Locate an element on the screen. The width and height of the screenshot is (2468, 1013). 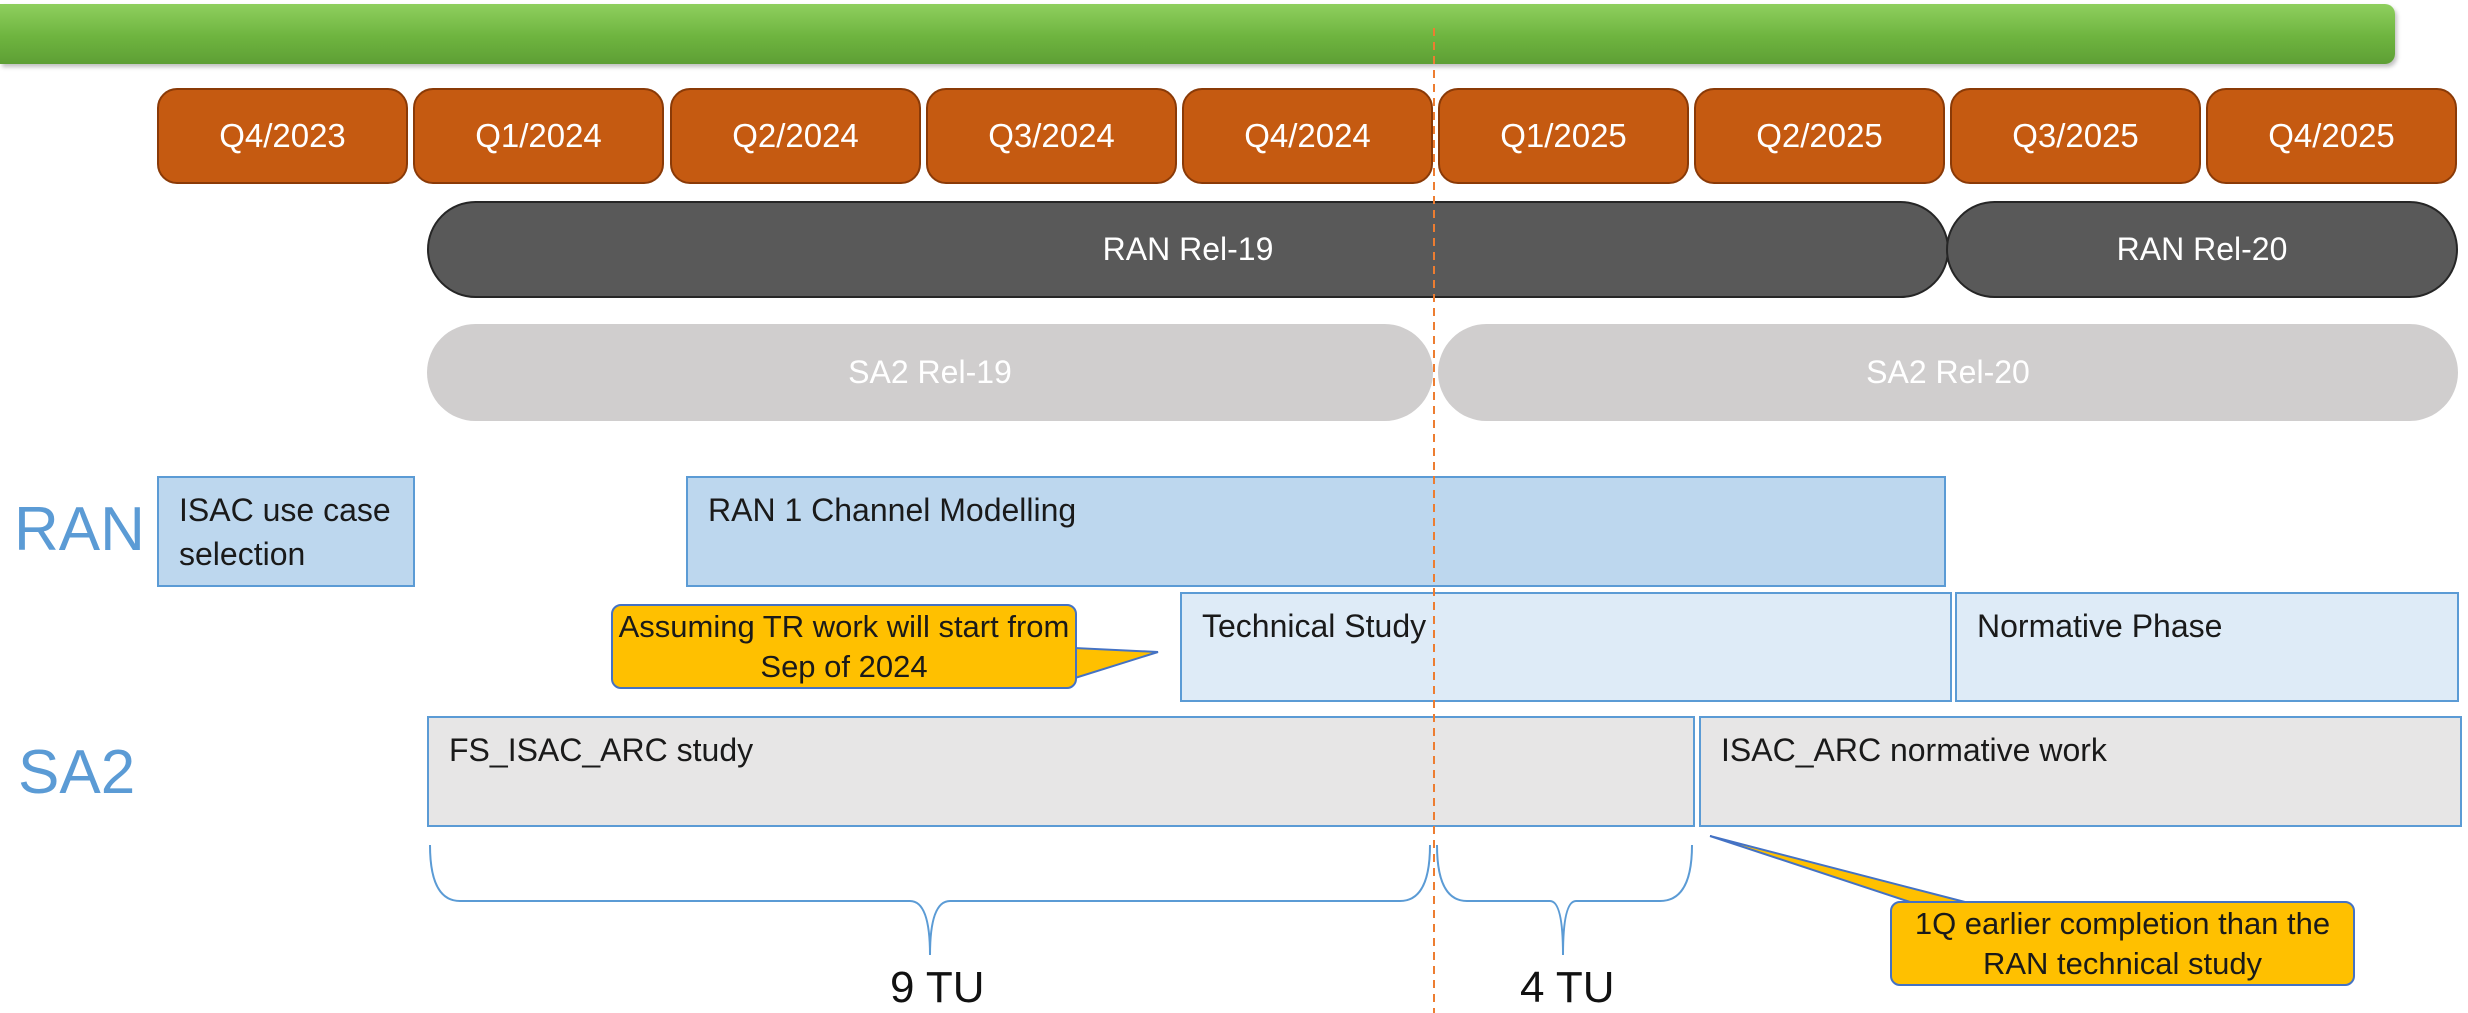
callout-pointer-earlier is located at coordinates (1837, 869).